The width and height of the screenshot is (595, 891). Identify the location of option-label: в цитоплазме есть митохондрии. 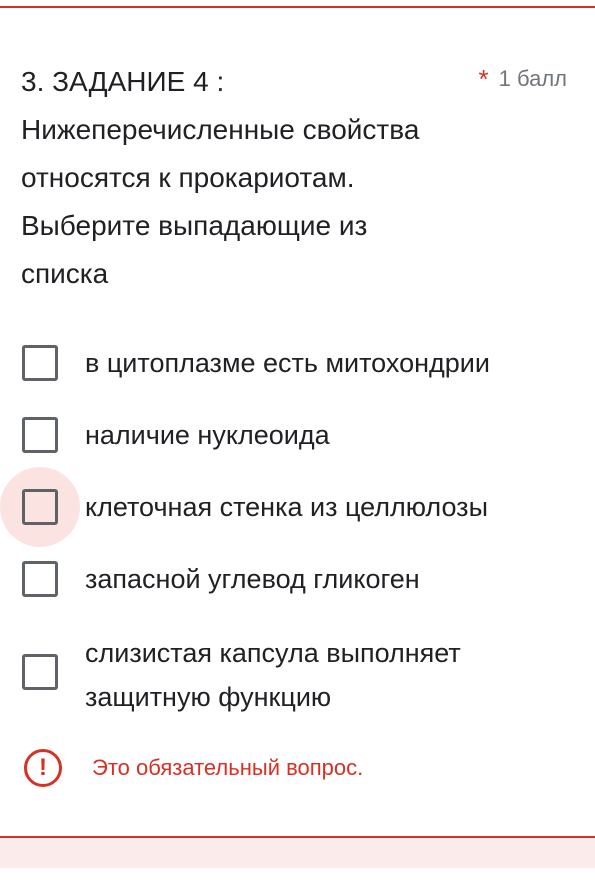
(287, 363).